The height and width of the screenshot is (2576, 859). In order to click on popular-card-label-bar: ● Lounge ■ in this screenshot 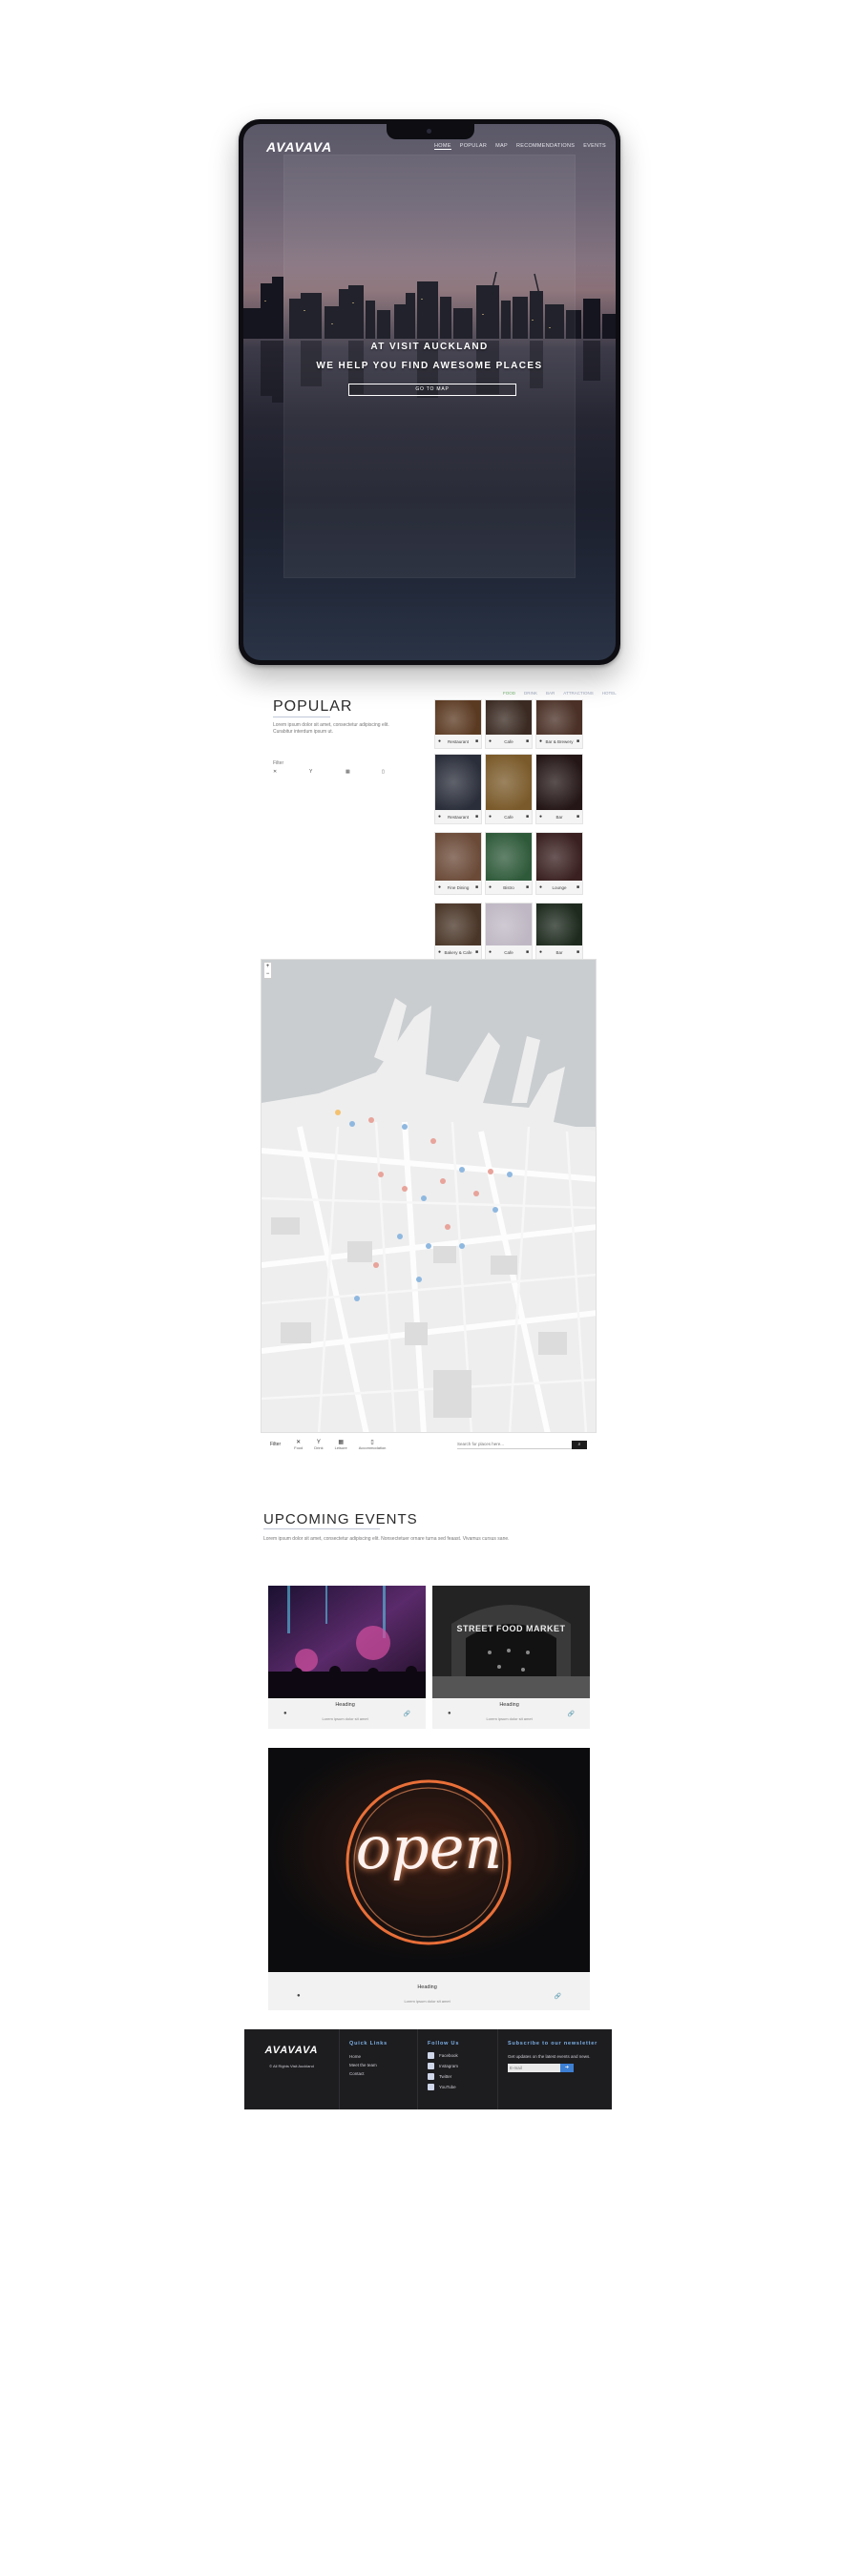, I will do `click(559, 887)`.